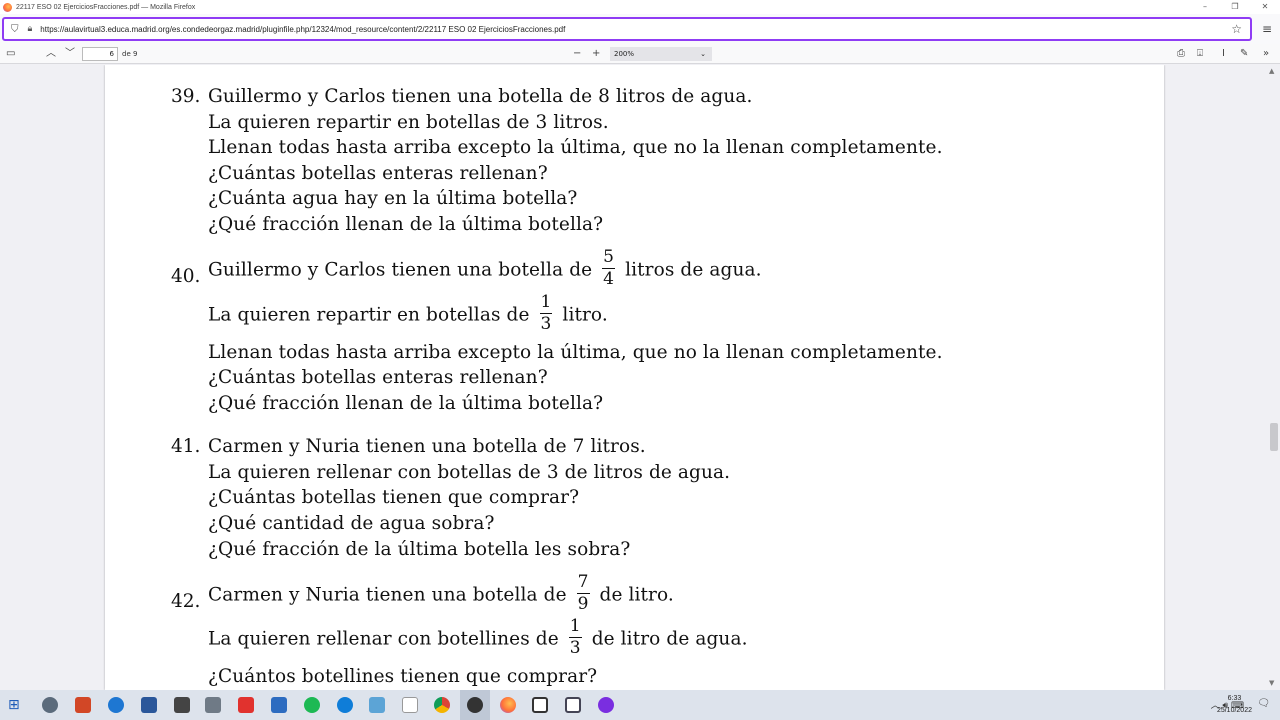 Image resolution: width=1280 pixels, height=720 pixels. What do you see at coordinates (16, 705) in the screenshot?
I see `windows-start-icon: ⊞` at bounding box center [16, 705].